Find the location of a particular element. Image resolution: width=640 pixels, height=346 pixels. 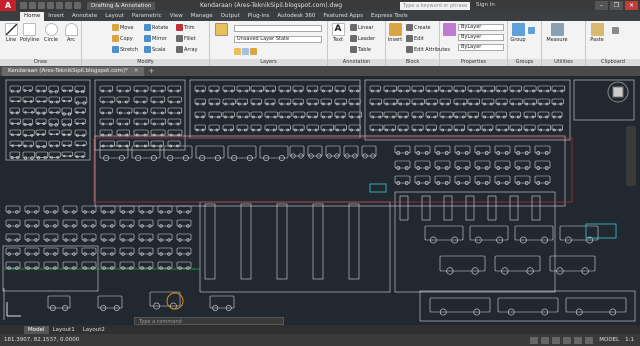

copy-tool: Copy is located at coordinates (122, 38).